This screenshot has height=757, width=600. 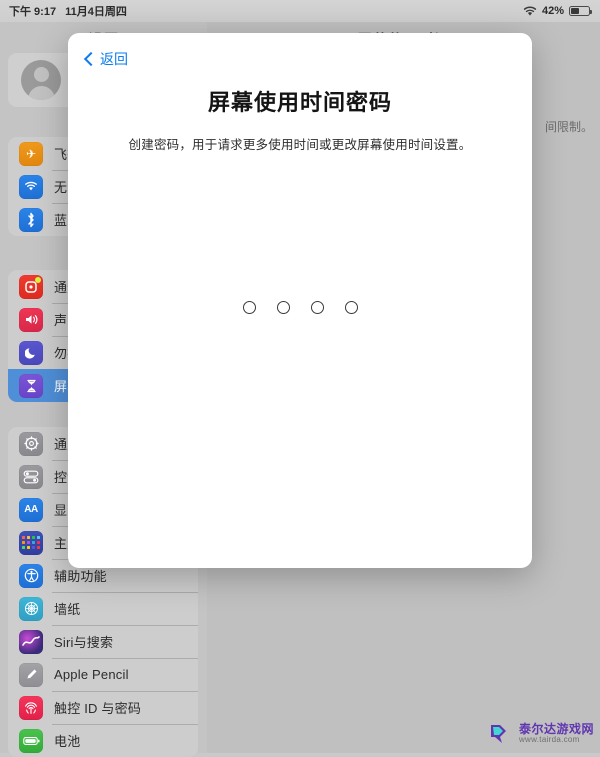 I want to click on pencil-icon, so click(x=31, y=674).